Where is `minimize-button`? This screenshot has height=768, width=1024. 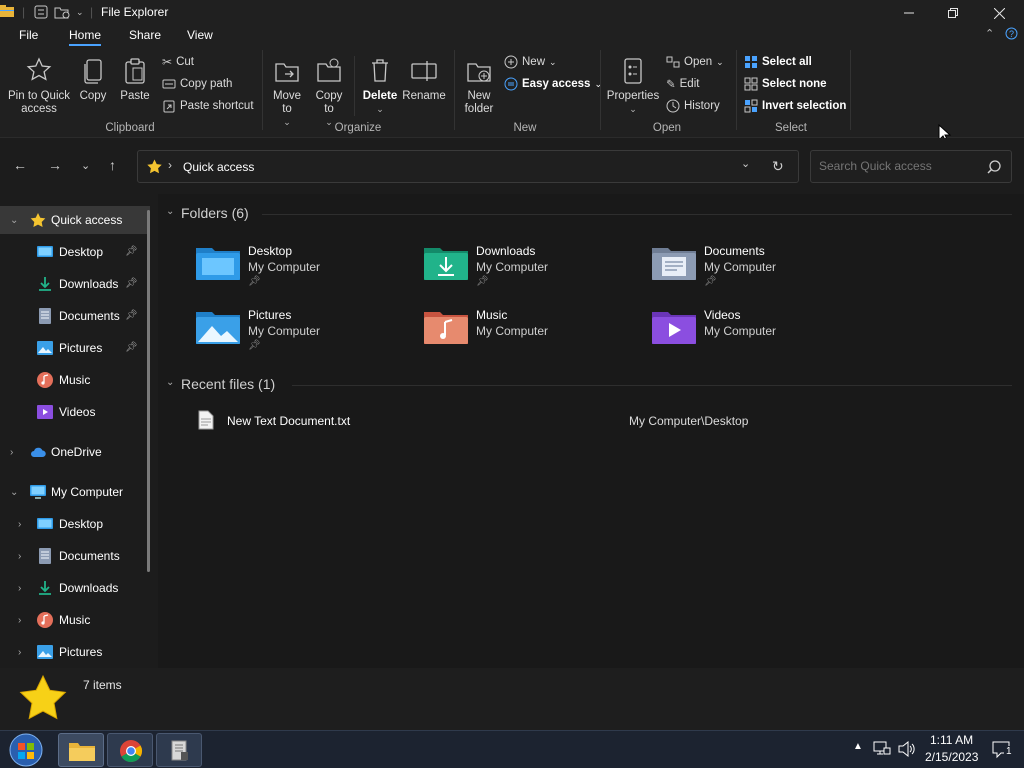
minimize-button is located at coordinates (909, 13).